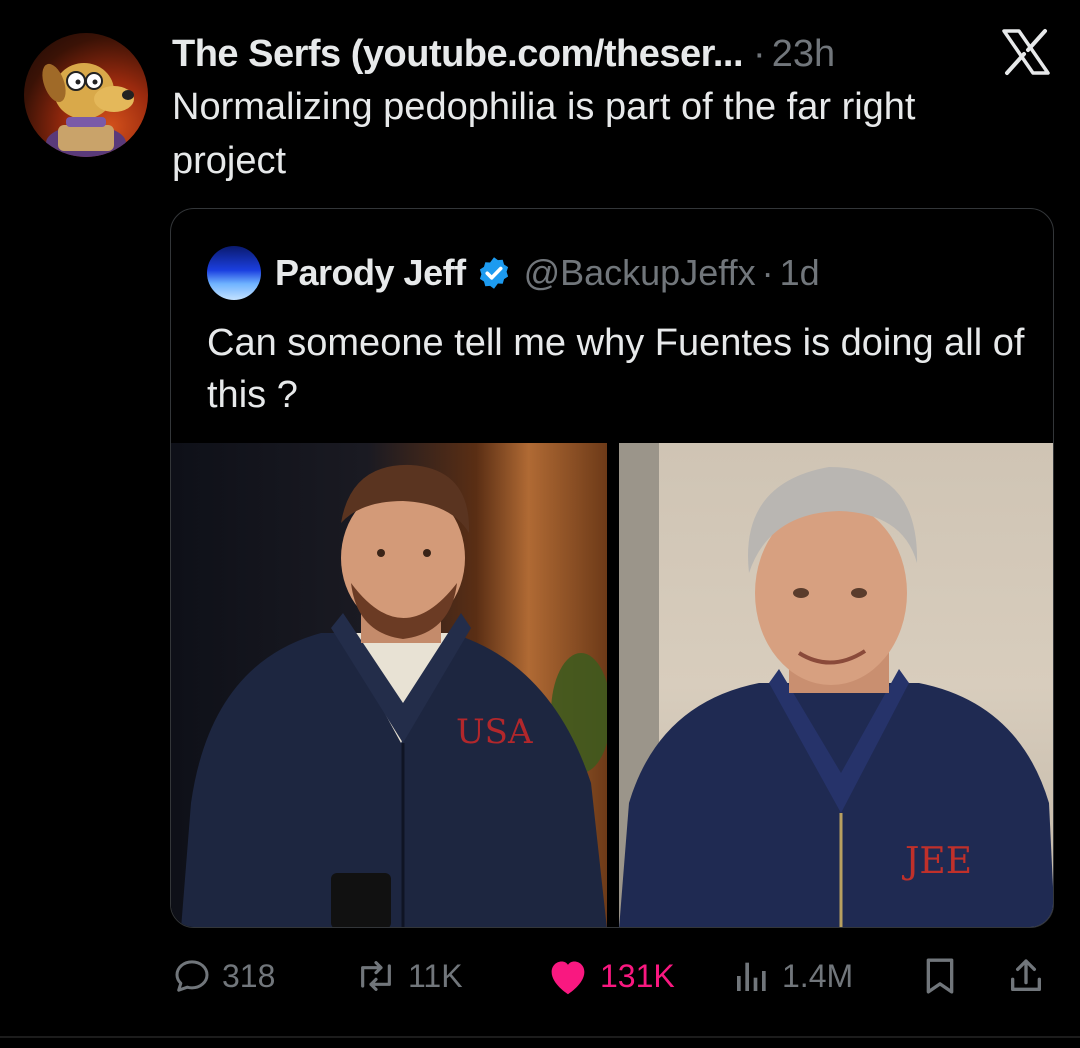  Describe the element at coordinates (940, 976) in the screenshot. I see `bookmark-icon` at that location.